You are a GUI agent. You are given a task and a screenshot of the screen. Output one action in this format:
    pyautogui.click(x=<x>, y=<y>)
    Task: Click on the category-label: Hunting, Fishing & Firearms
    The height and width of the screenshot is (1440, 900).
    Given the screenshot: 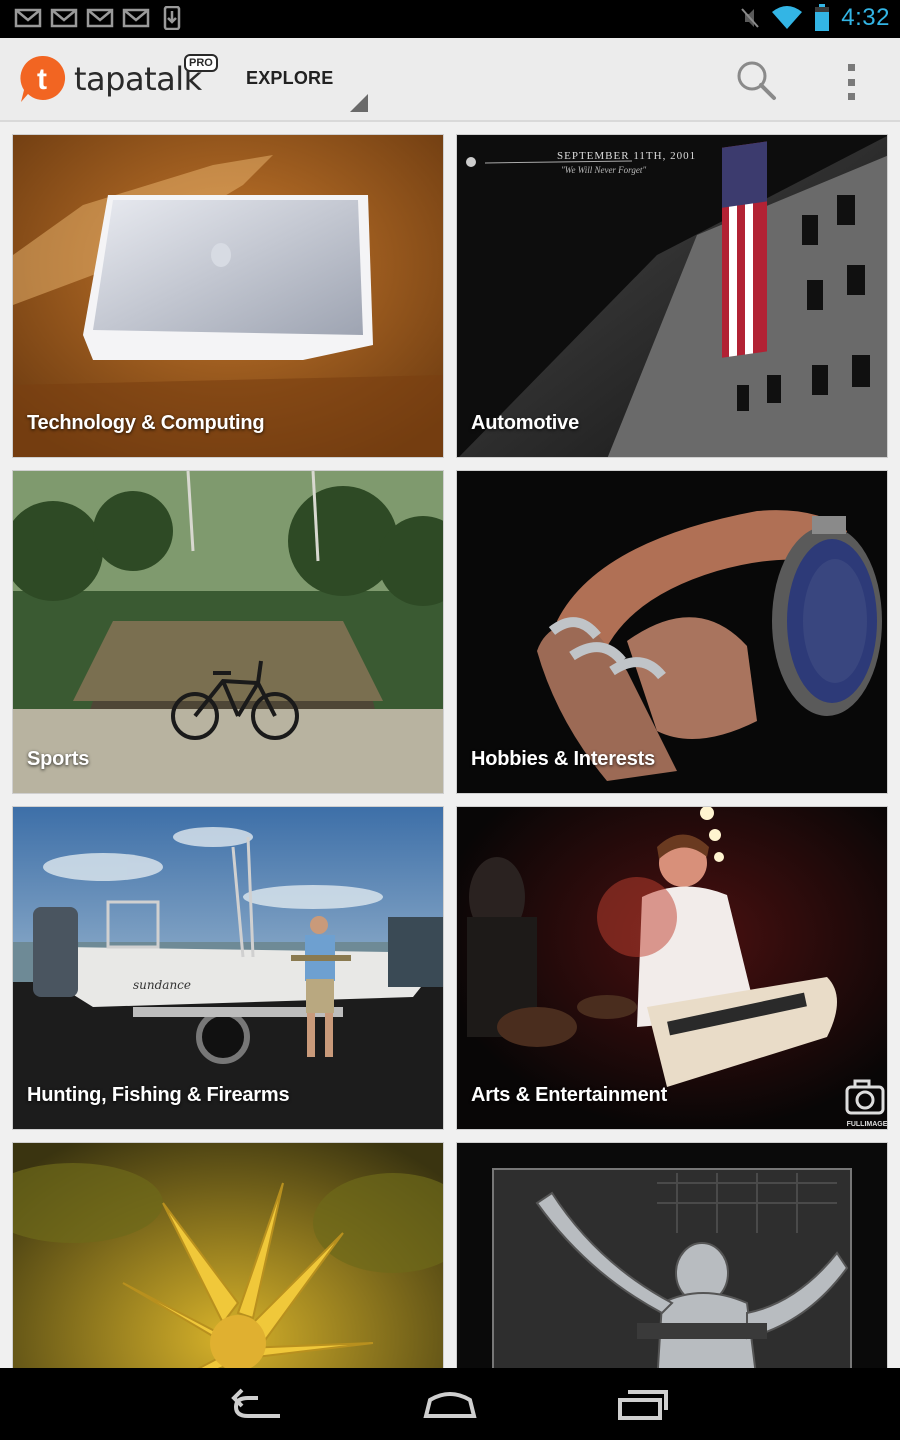 What is the action you would take?
    pyautogui.click(x=158, y=1095)
    